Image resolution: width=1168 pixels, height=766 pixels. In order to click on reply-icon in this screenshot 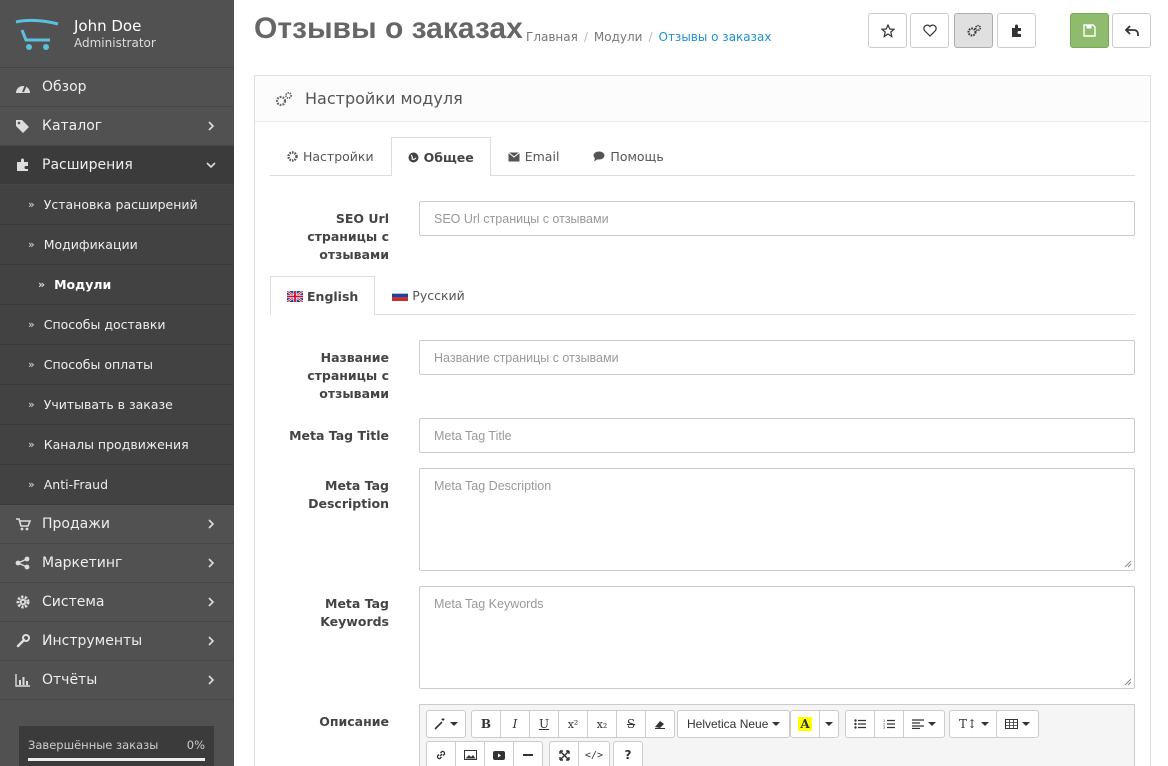, I will do `click(1131, 30)`.